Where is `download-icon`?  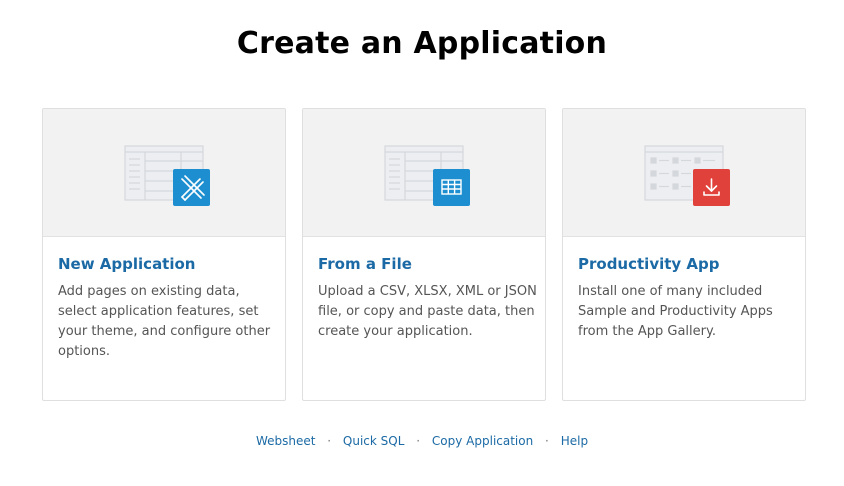
download-icon is located at coordinates (711, 187).